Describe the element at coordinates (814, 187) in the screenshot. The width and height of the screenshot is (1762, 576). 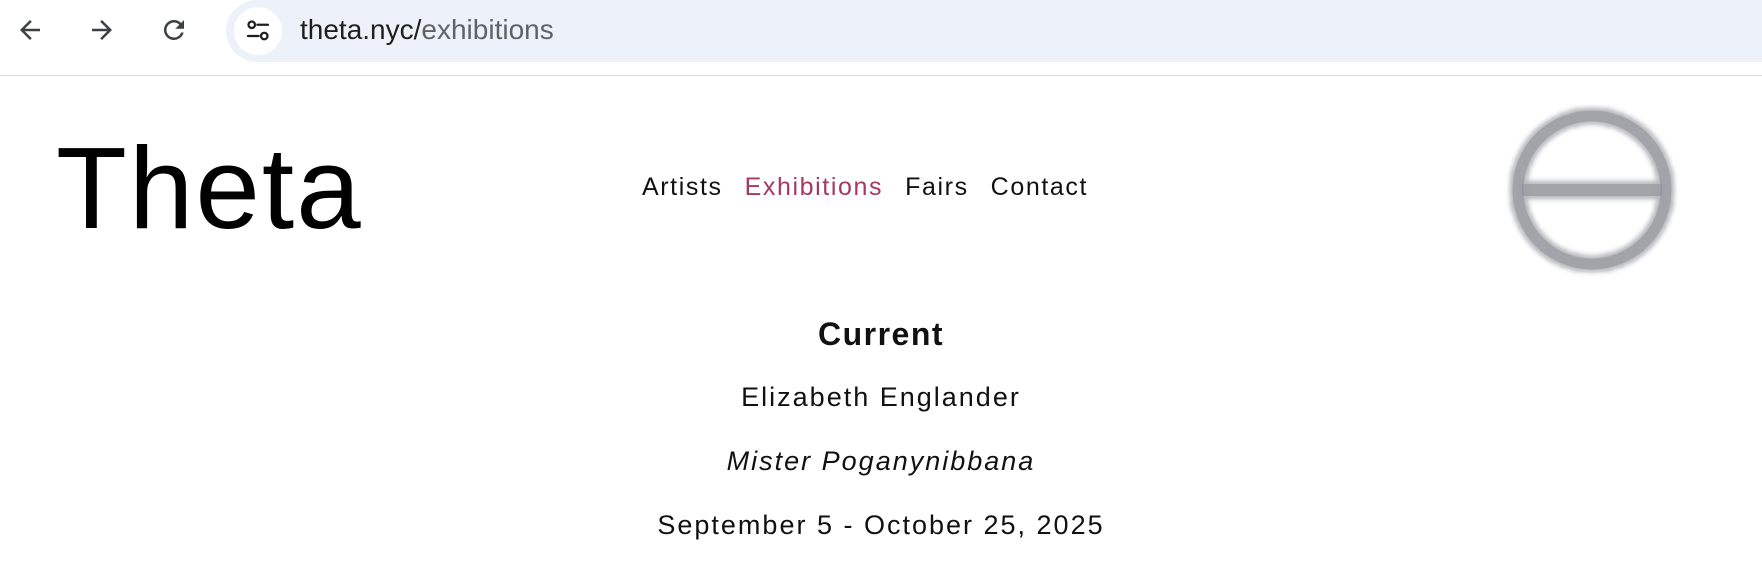
I see `nav-exhibitions: Exhibitions` at that location.